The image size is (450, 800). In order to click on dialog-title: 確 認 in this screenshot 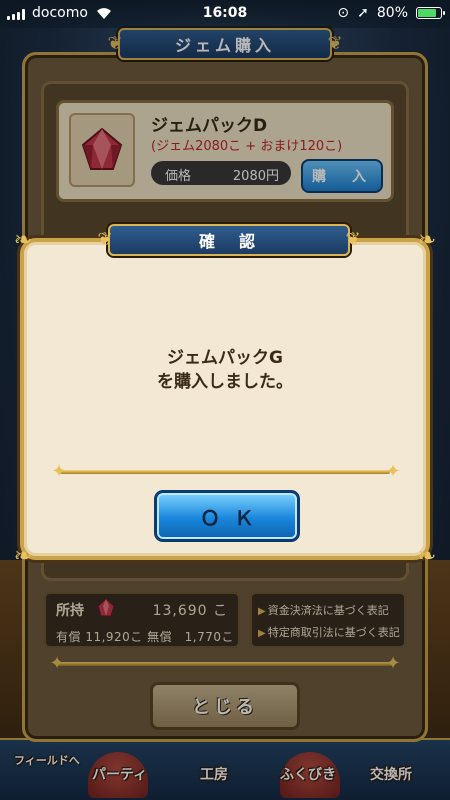, I will do `click(229, 240)`.